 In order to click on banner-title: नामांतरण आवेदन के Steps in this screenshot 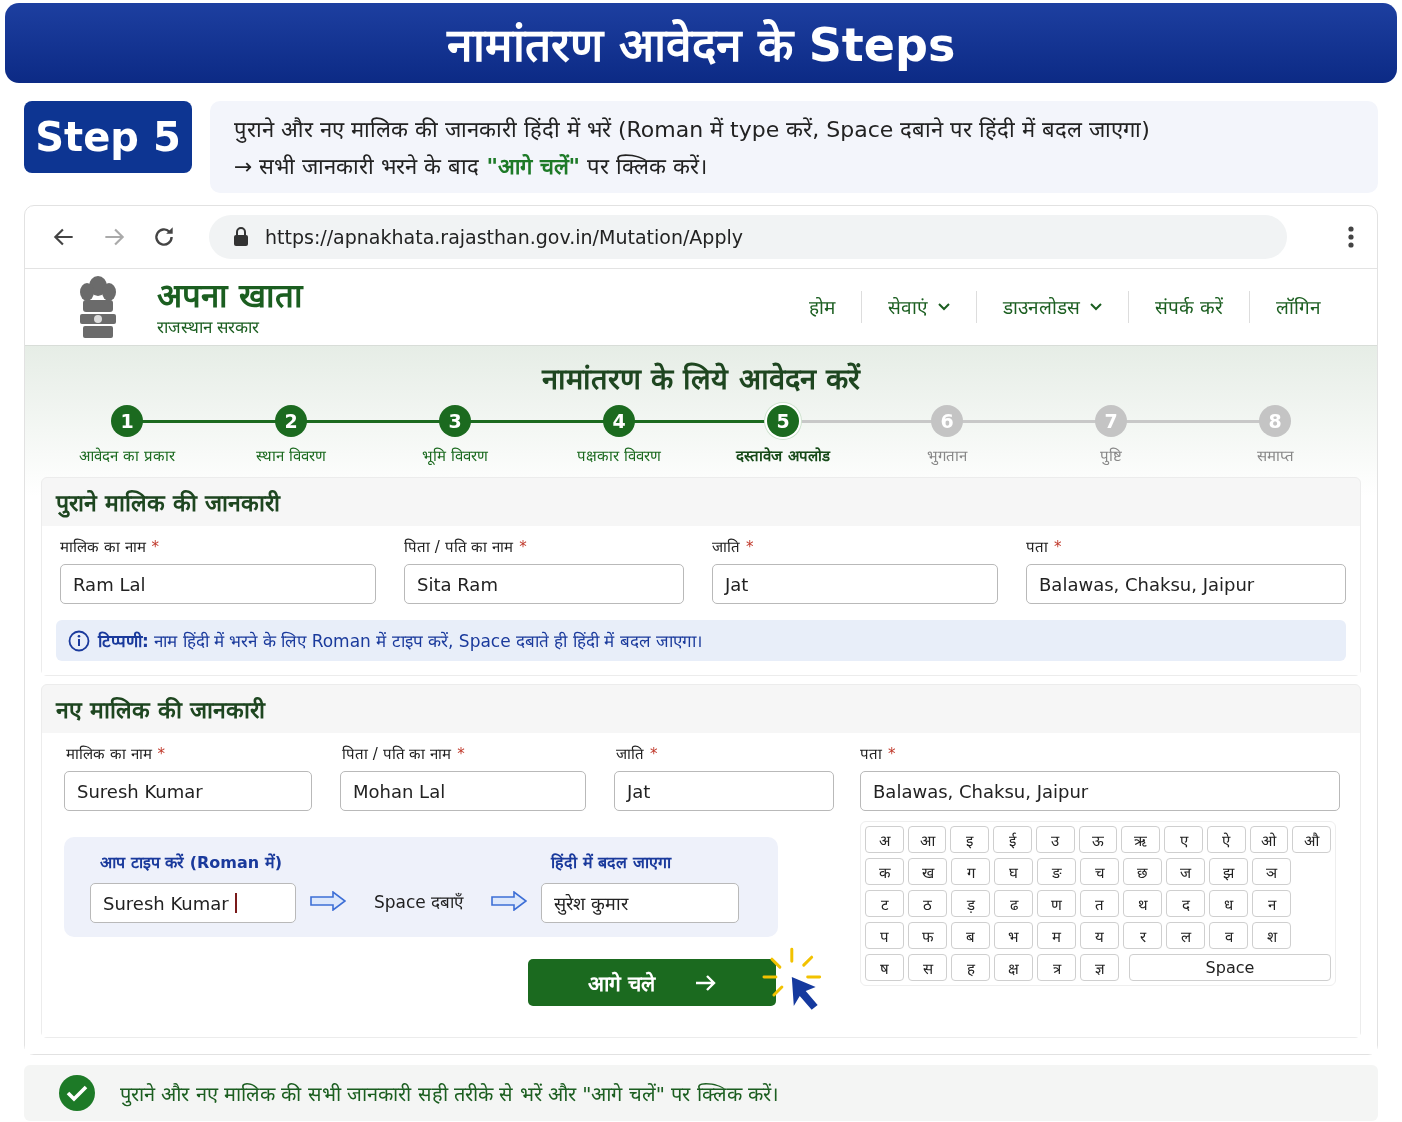, I will do `click(701, 45)`.